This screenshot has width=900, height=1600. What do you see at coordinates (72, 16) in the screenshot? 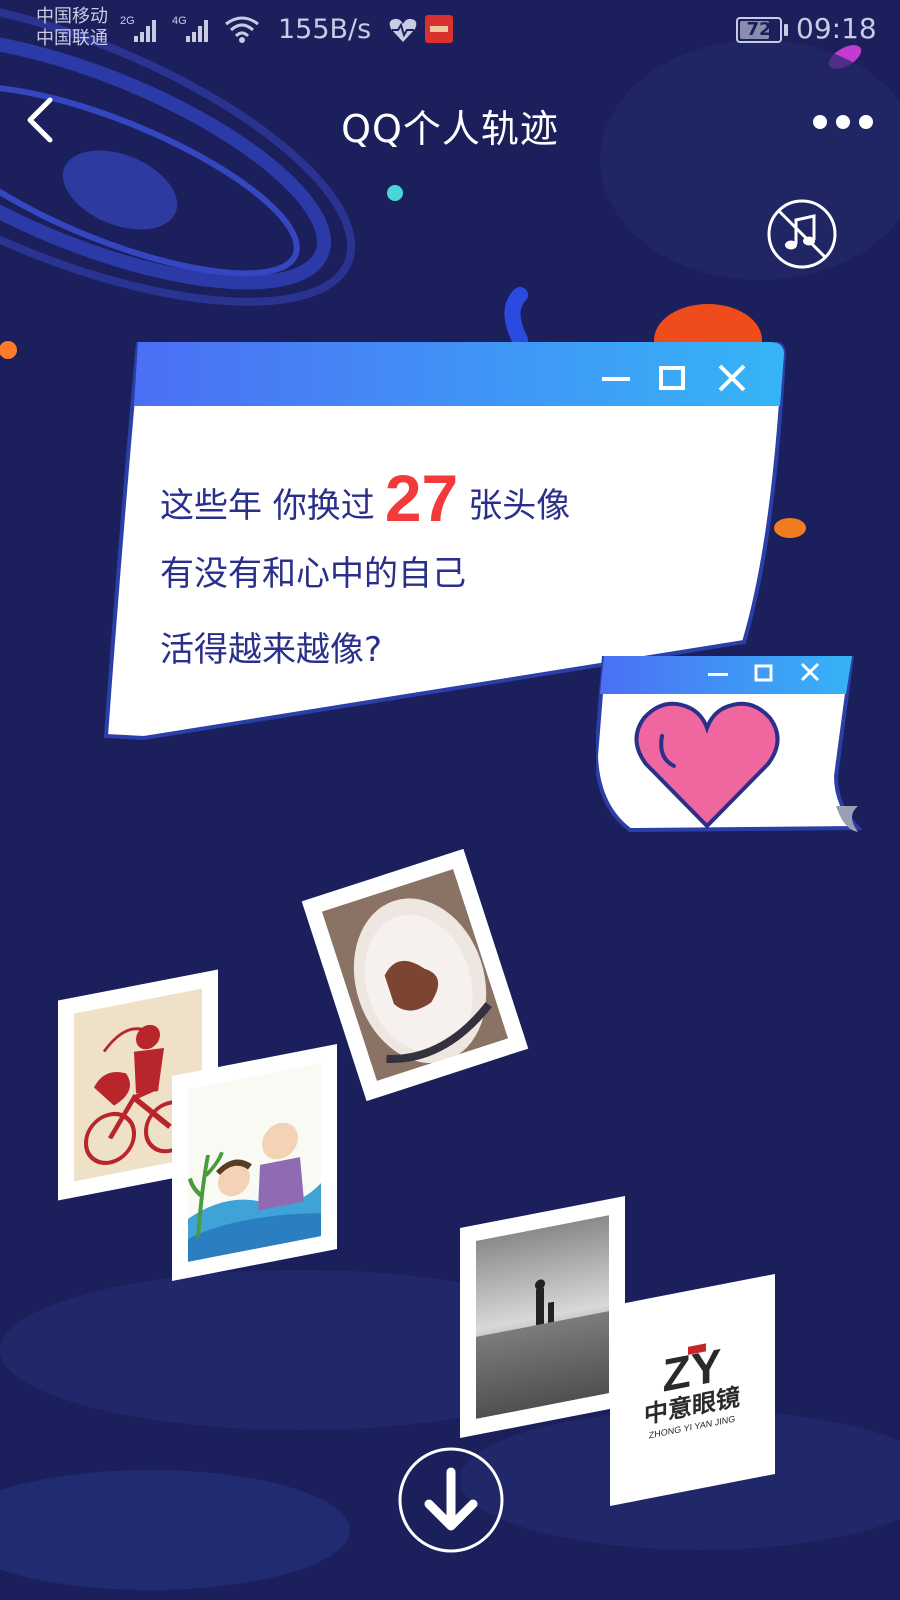
I see `carrier-1: 中国移动` at bounding box center [72, 16].